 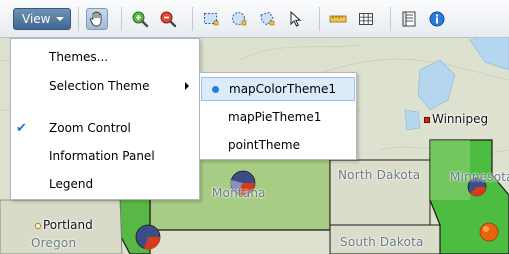 I want to click on menu-item-label: Legend, so click(x=71, y=184).